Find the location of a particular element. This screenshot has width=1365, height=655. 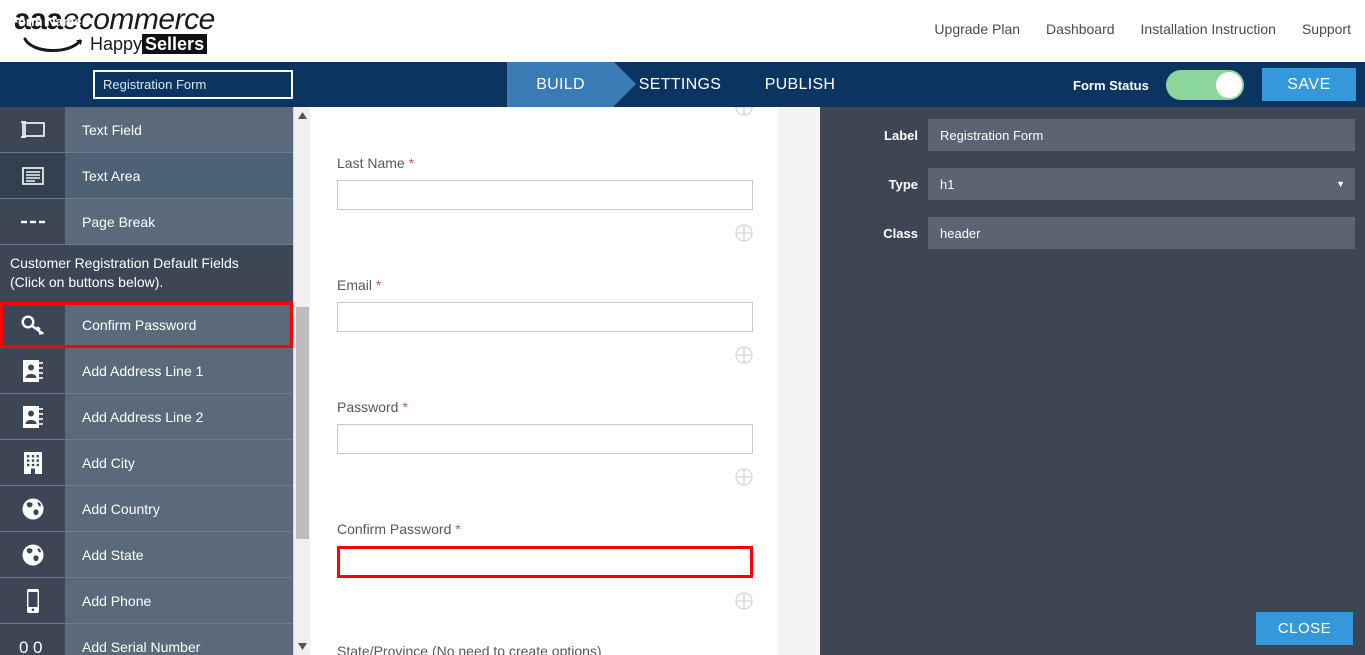

tab-build-label: BUILD is located at coordinates (560, 84).